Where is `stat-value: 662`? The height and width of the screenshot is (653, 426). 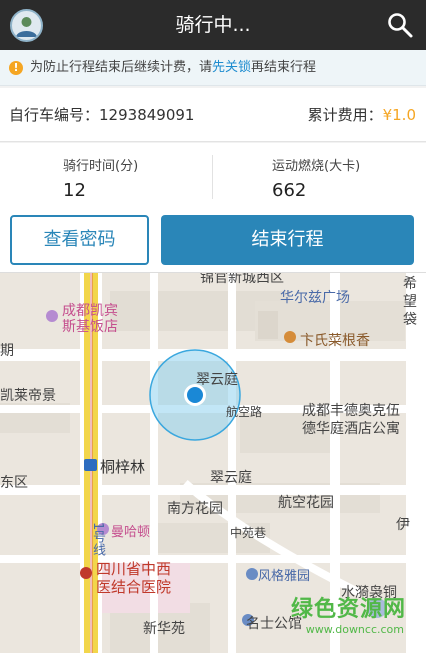
stat-value: 662 is located at coordinates (289, 190).